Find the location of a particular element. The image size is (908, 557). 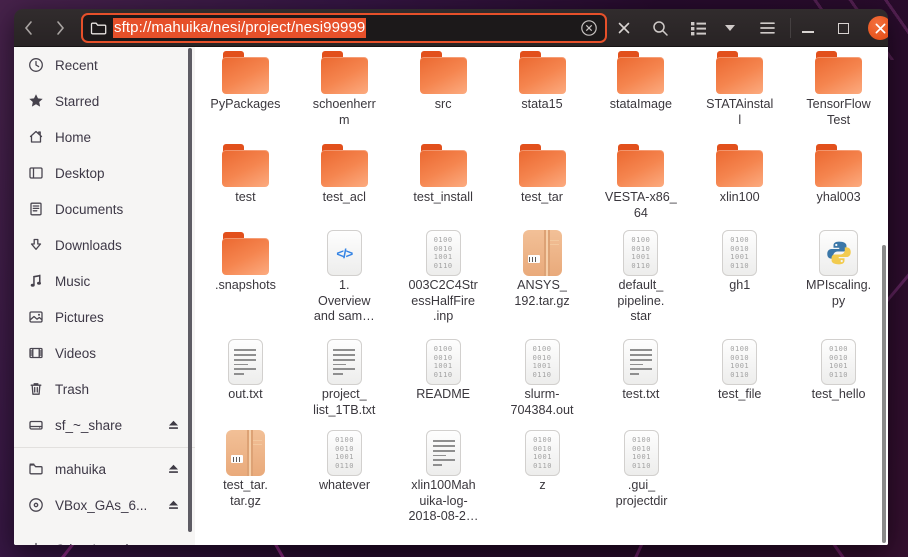

cancel-location-button is located at coordinates (624, 28).